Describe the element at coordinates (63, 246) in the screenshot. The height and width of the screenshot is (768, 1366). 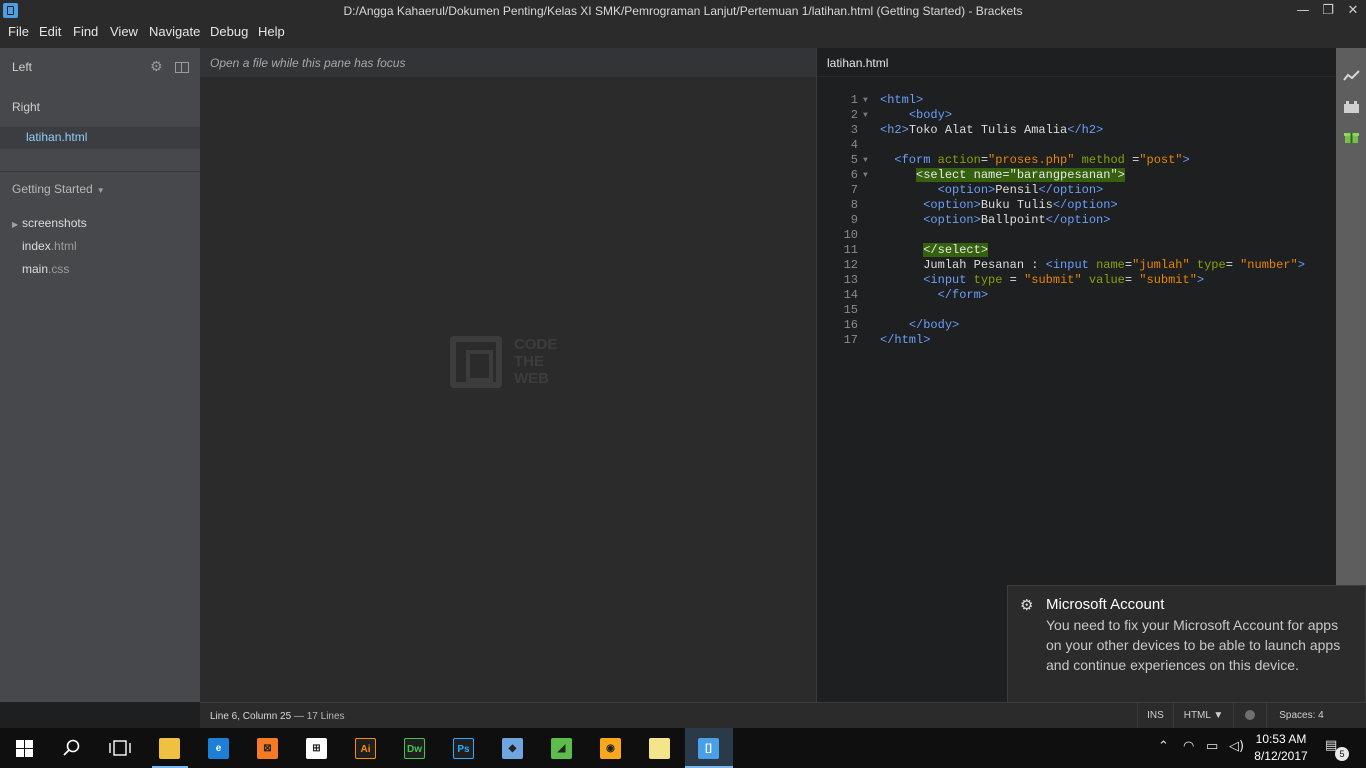
I see `tree-file-index-ext: .html` at that location.